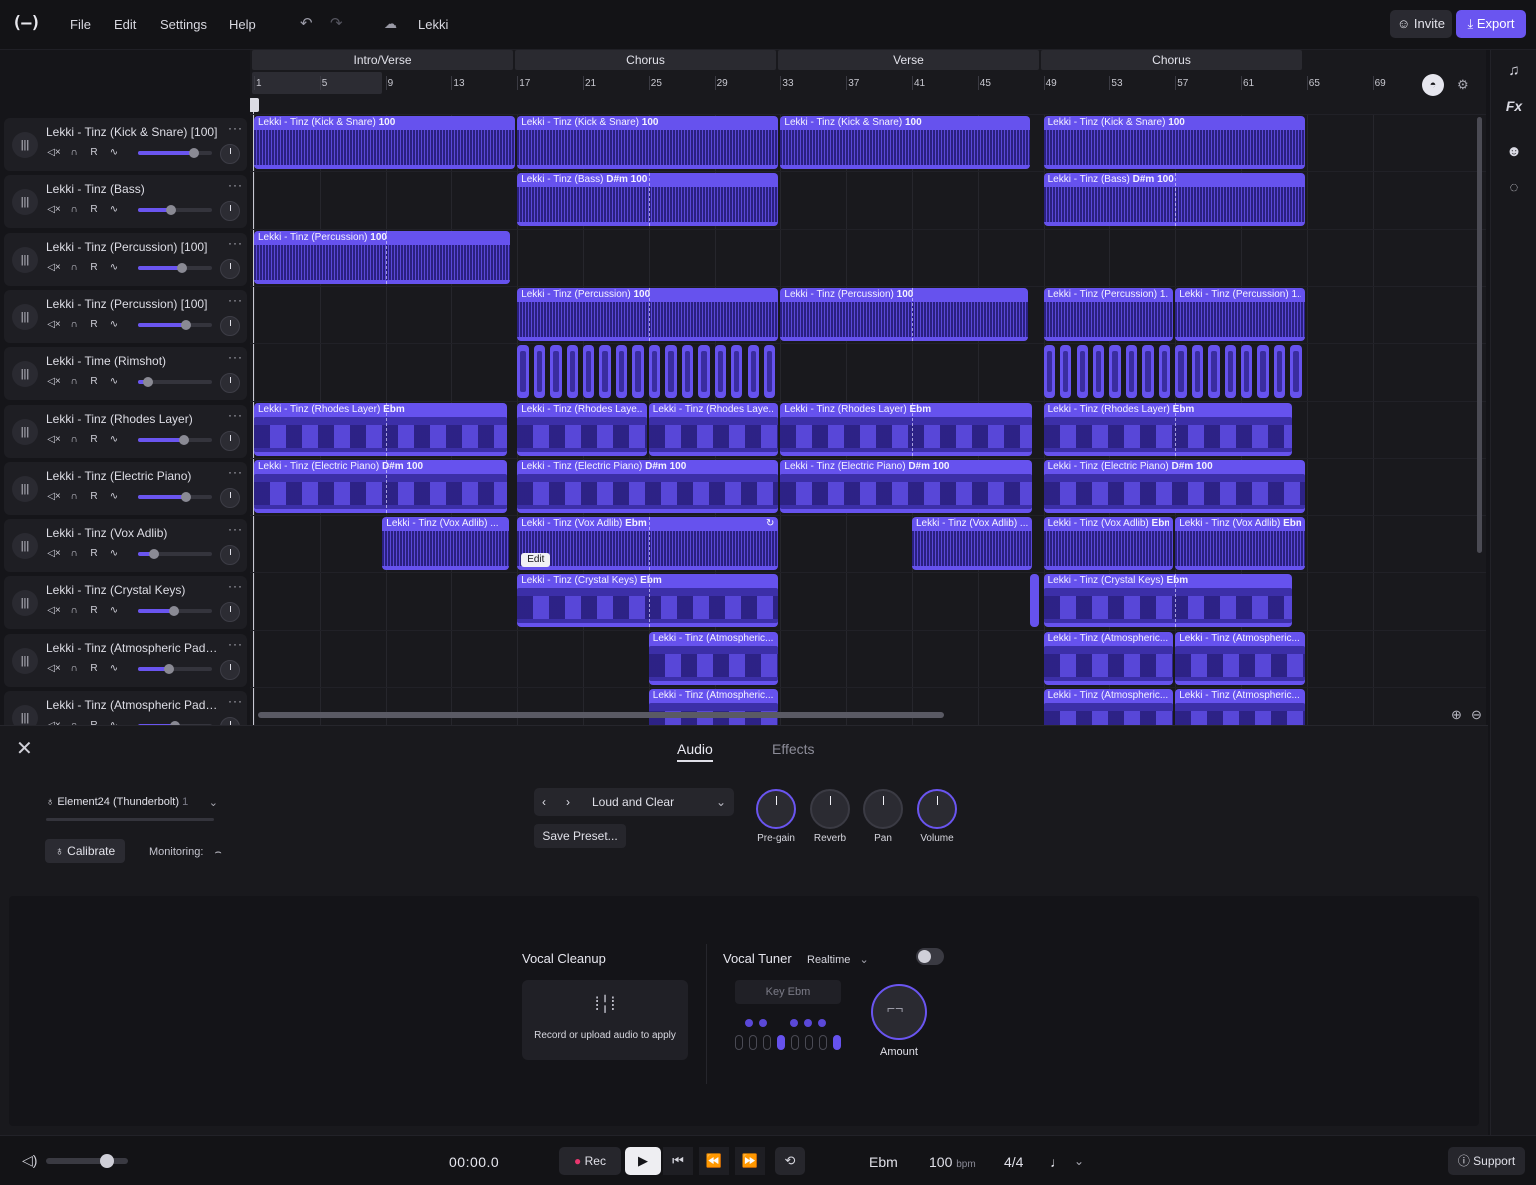 This screenshot has width=1536, height=1185. I want to click on invite-button: ☺ Invite, so click(1421, 24).